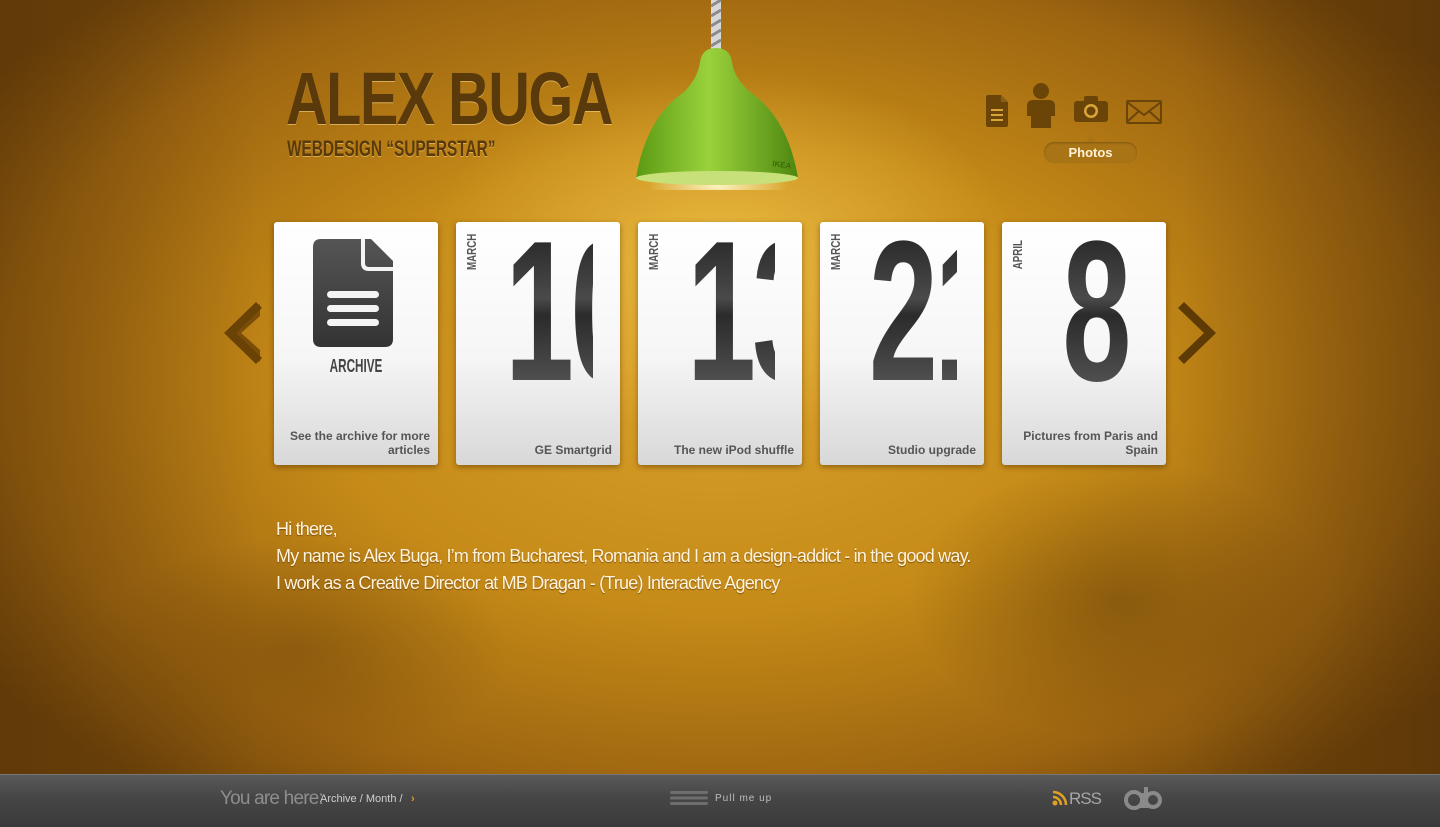  I want to click on nav-tooltip-photos: Photos, so click(1090, 149).